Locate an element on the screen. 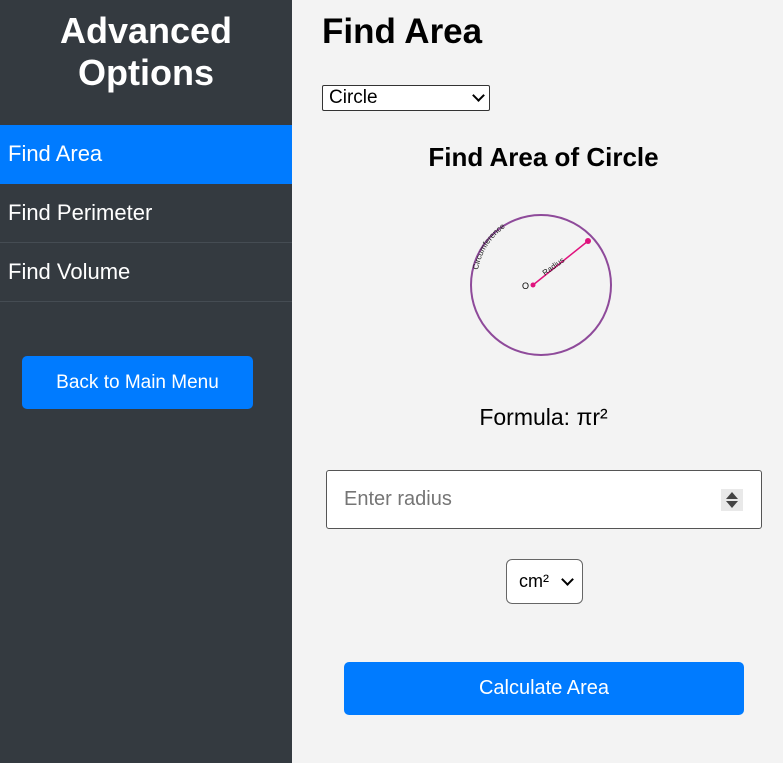  circle-diagram: O Circumference Radius is located at coordinates (541, 285).